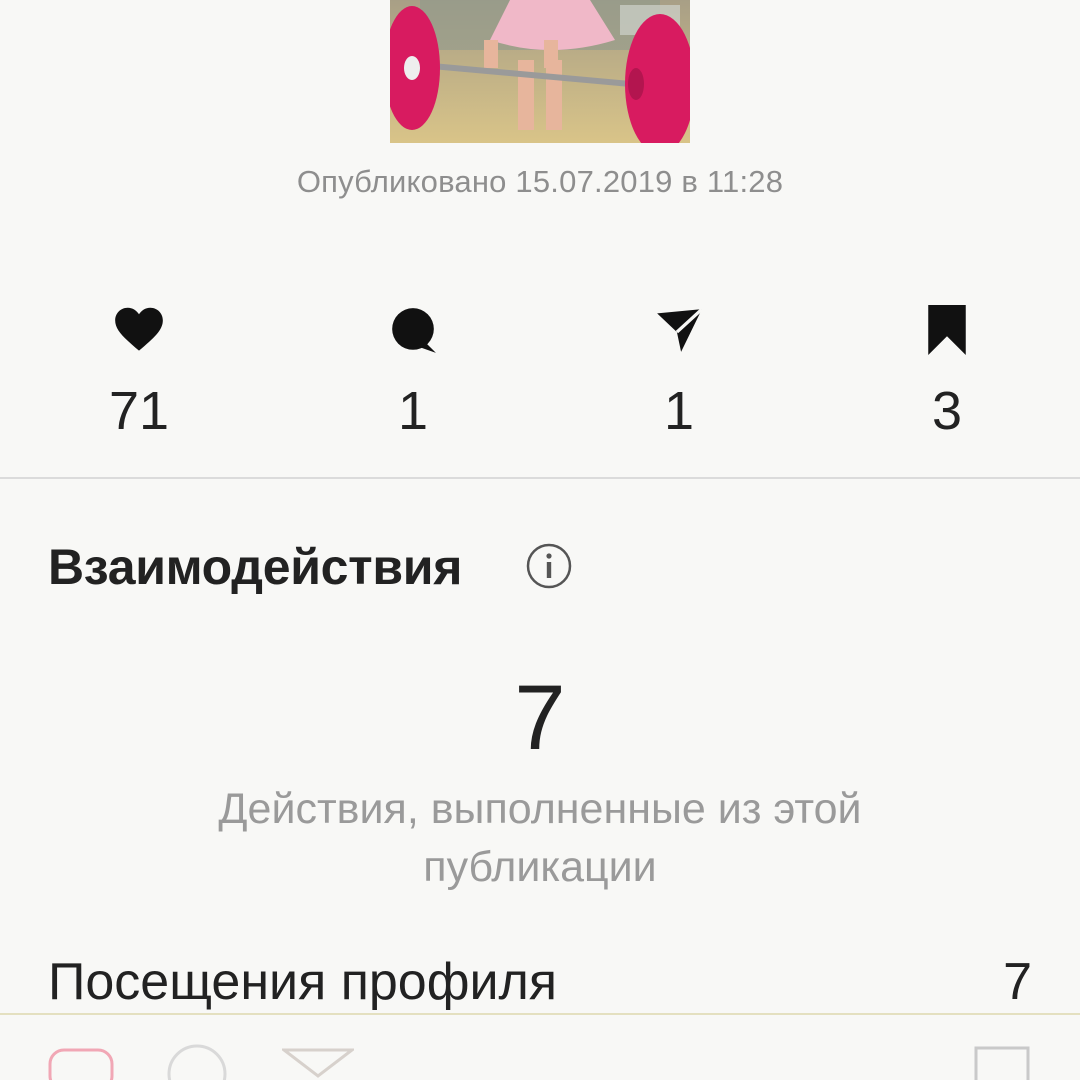 The image size is (1080, 1080). I want to click on interactions-total: 7, so click(540, 718).